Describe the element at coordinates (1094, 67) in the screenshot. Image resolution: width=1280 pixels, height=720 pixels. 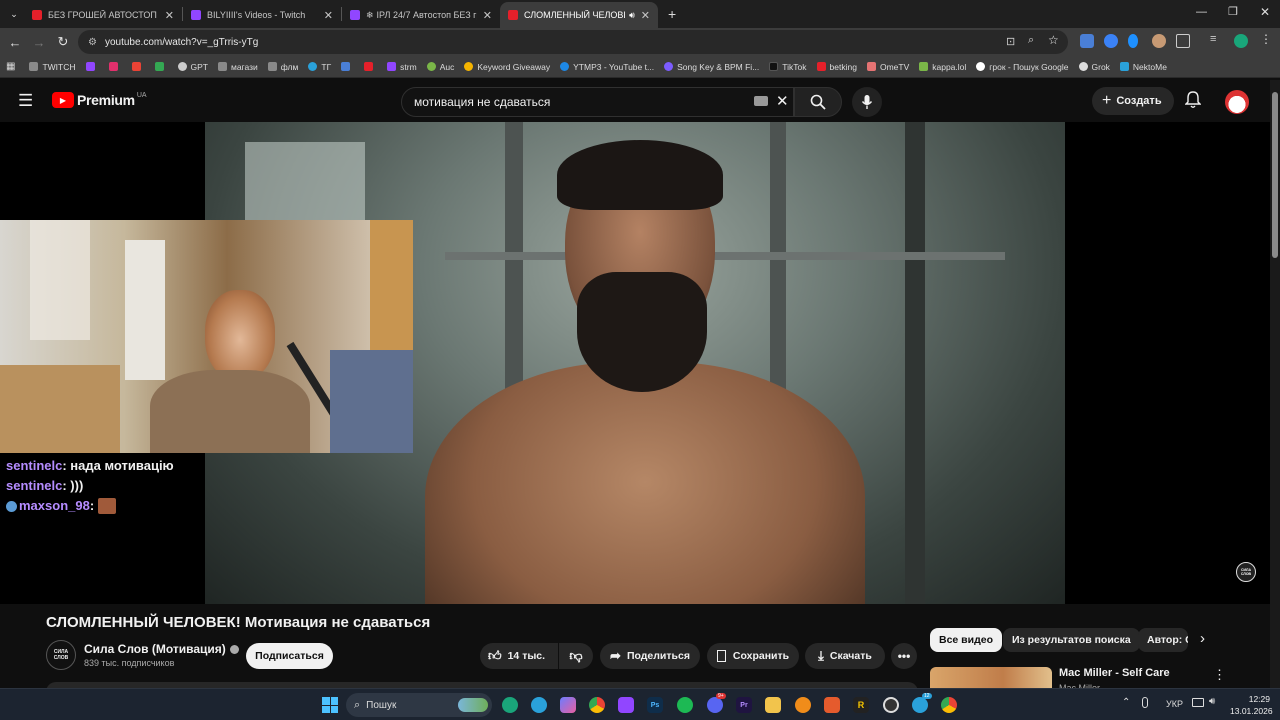
I see `bookmark-item: Grok` at that location.